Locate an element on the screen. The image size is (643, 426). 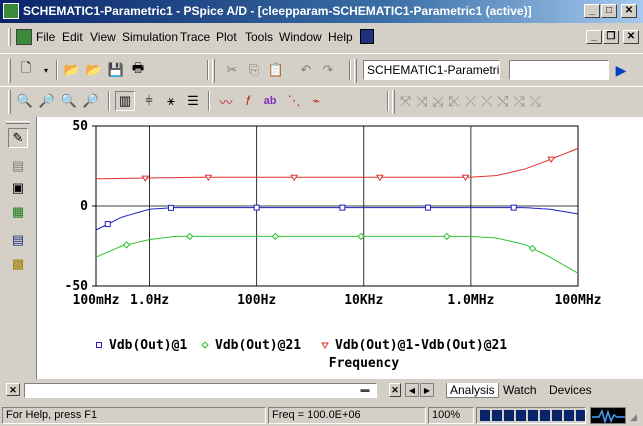
paste-icon: 📋 is located at coordinates (276, 70).